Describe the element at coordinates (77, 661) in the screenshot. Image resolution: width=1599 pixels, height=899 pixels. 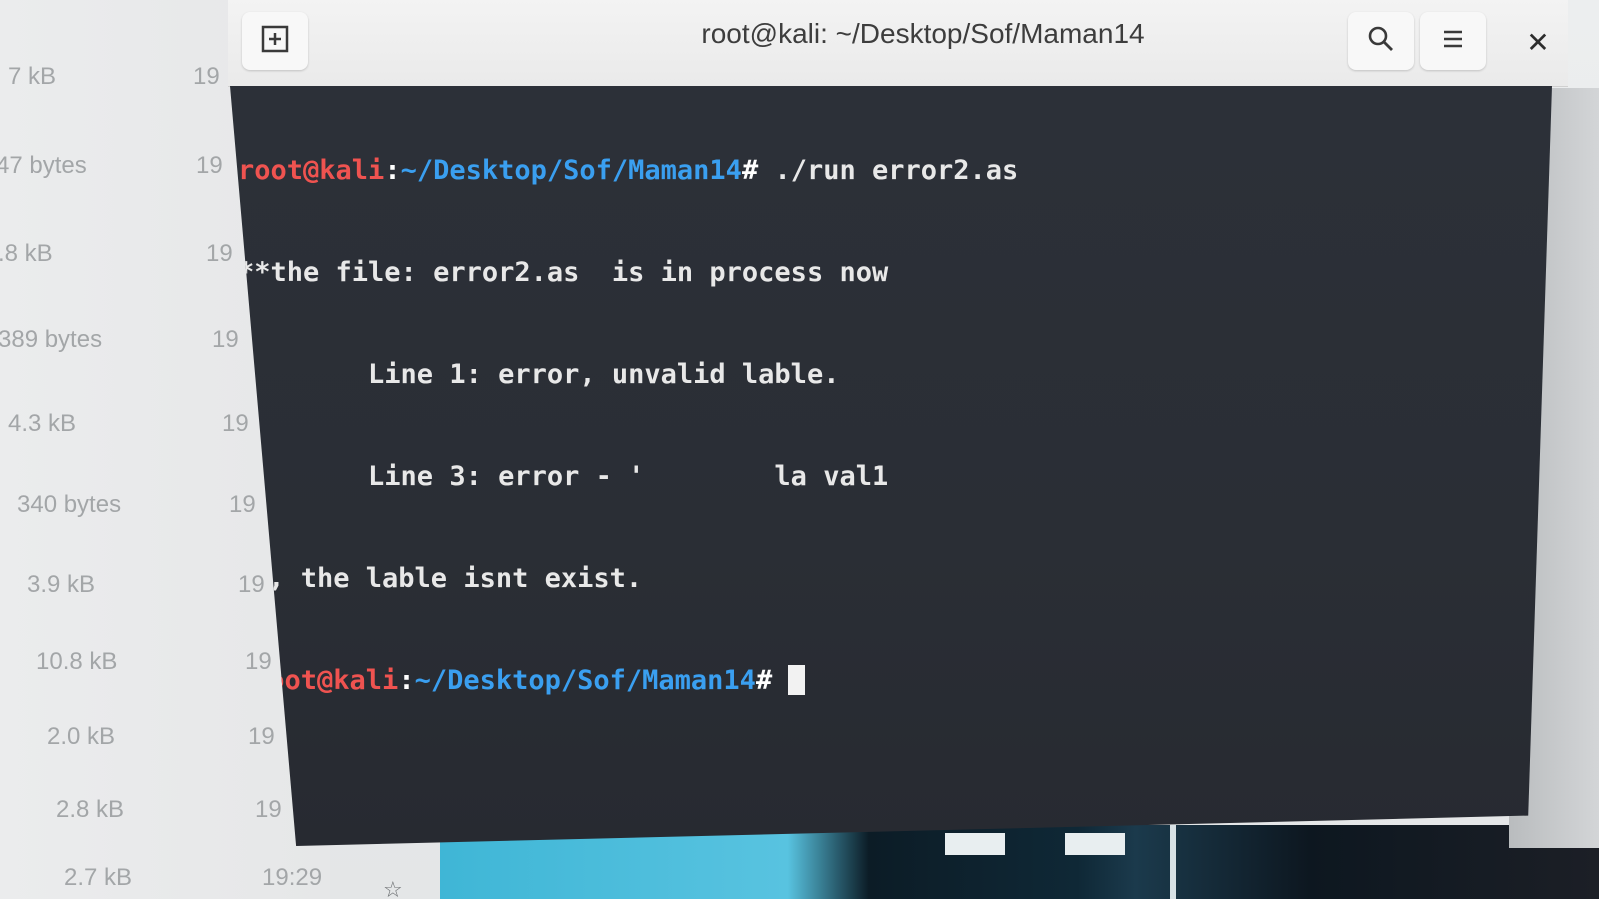
I see `file-size: 10.8 kB` at that location.